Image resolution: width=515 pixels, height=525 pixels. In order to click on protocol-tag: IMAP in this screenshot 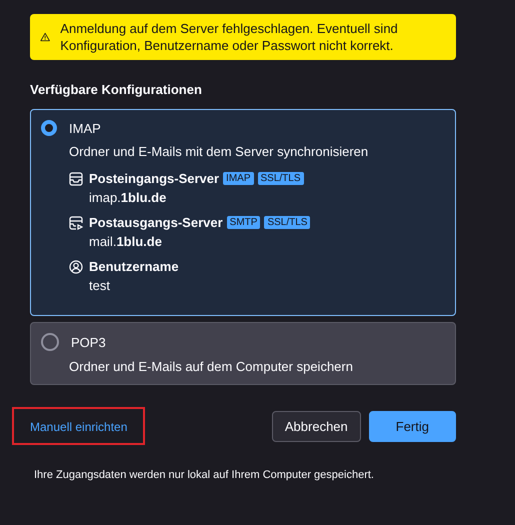, I will do `click(238, 178)`.